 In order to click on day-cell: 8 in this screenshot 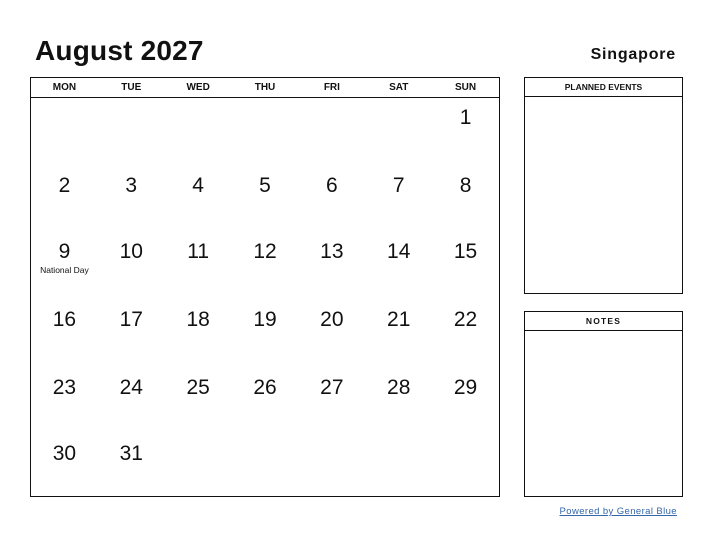, I will do `click(465, 199)`.